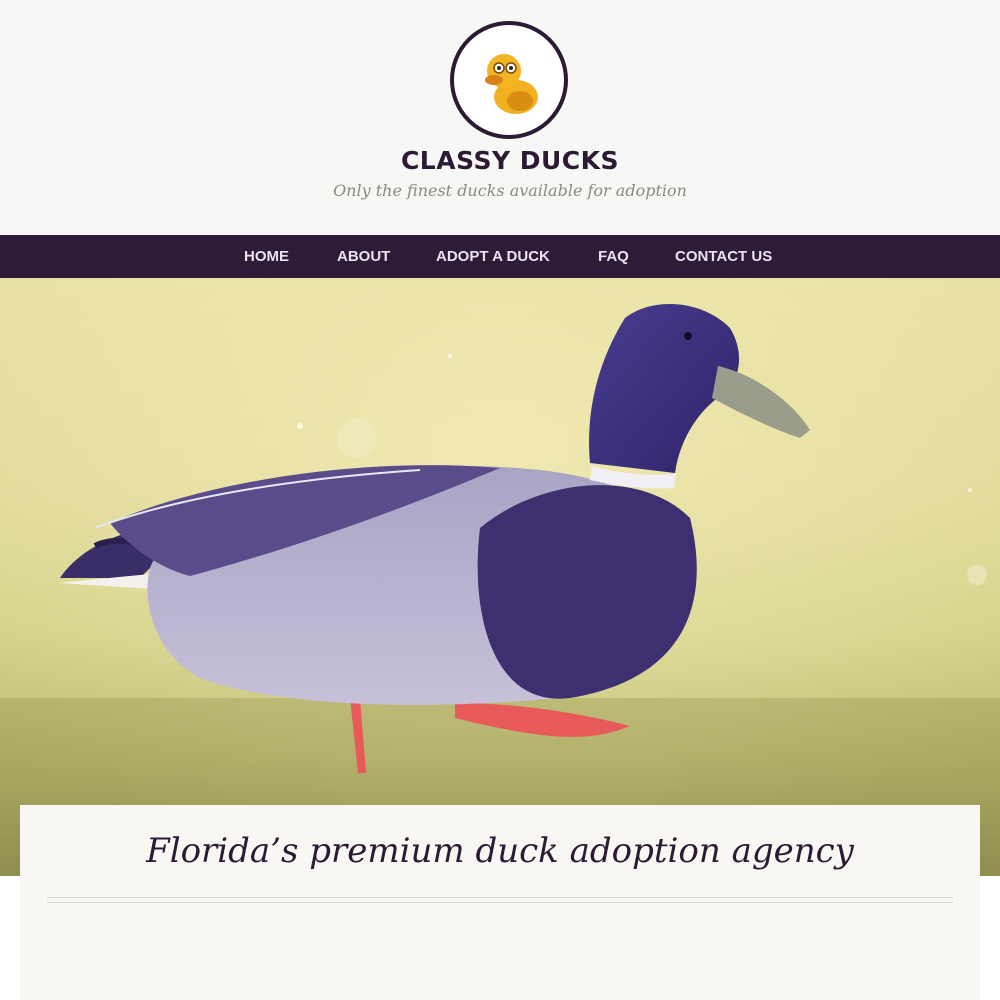  I want to click on nav-item-home: HOME, so click(266, 256).